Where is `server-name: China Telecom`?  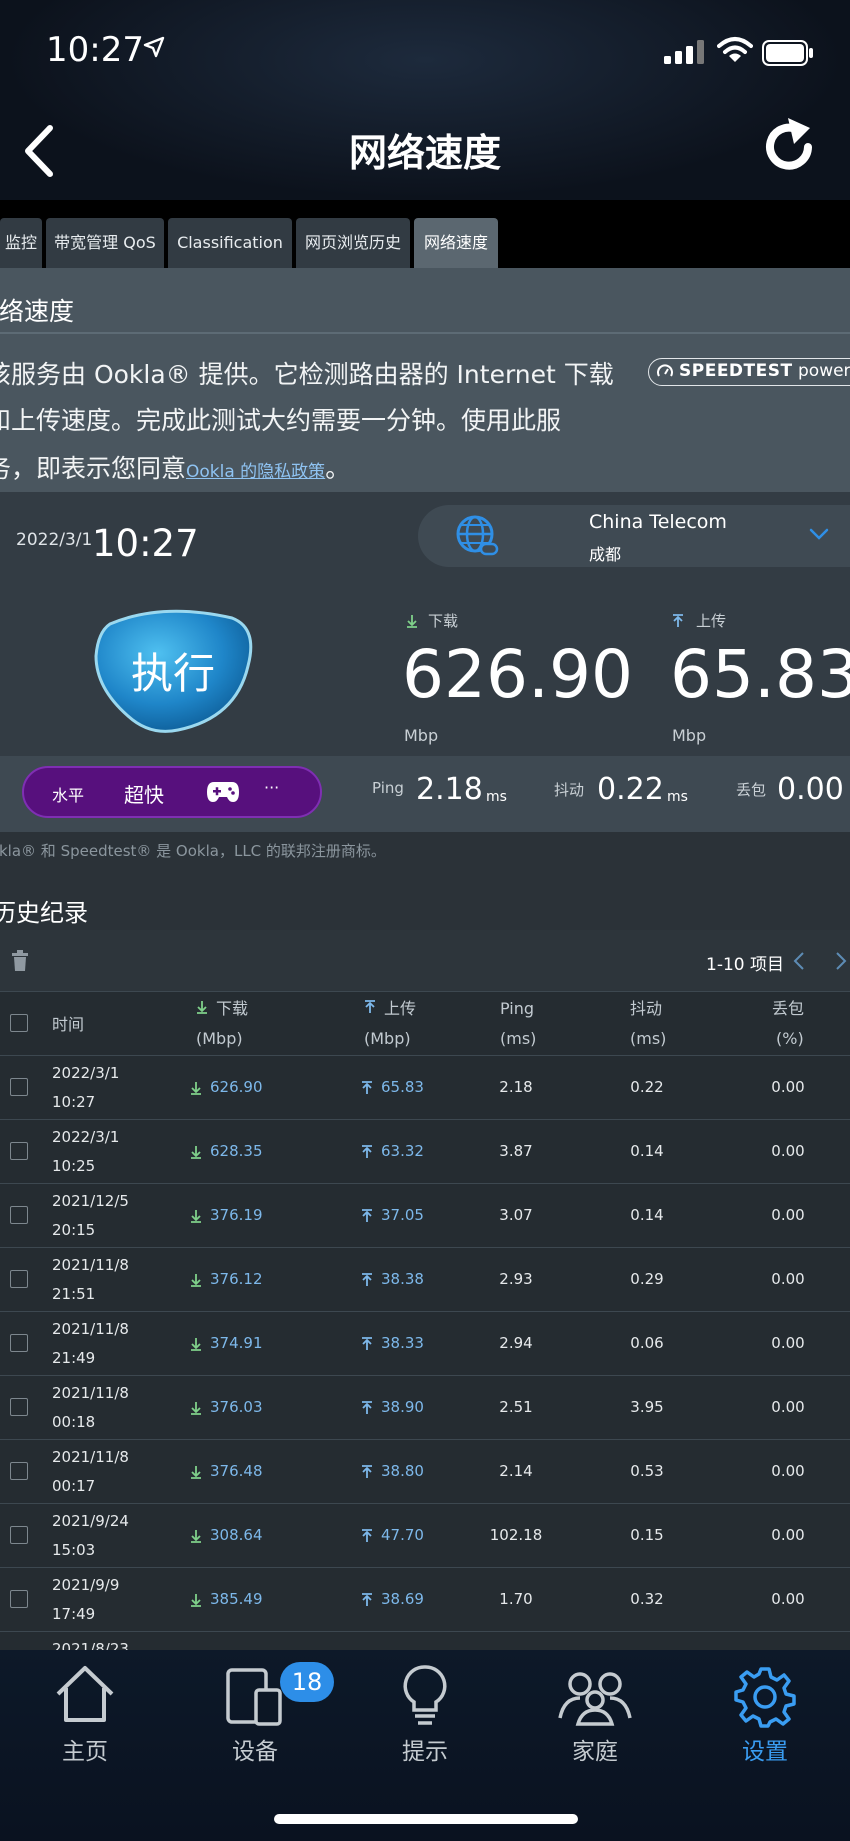
server-name: China Telecom is located at coordinates (658, 522).